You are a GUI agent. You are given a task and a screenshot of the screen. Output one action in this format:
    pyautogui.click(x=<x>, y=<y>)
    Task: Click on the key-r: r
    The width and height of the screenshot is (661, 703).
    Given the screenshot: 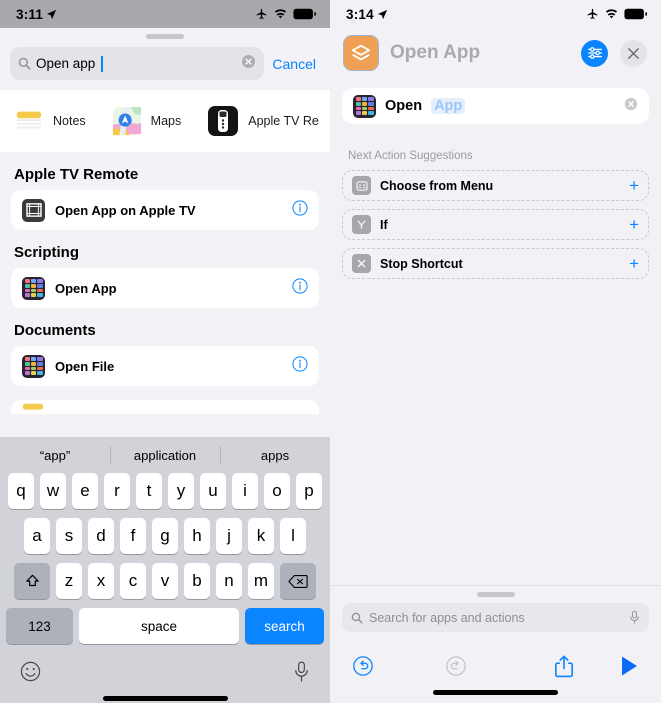 What is the action you would take?
    pyautogui.click(x=117, y=491)
    